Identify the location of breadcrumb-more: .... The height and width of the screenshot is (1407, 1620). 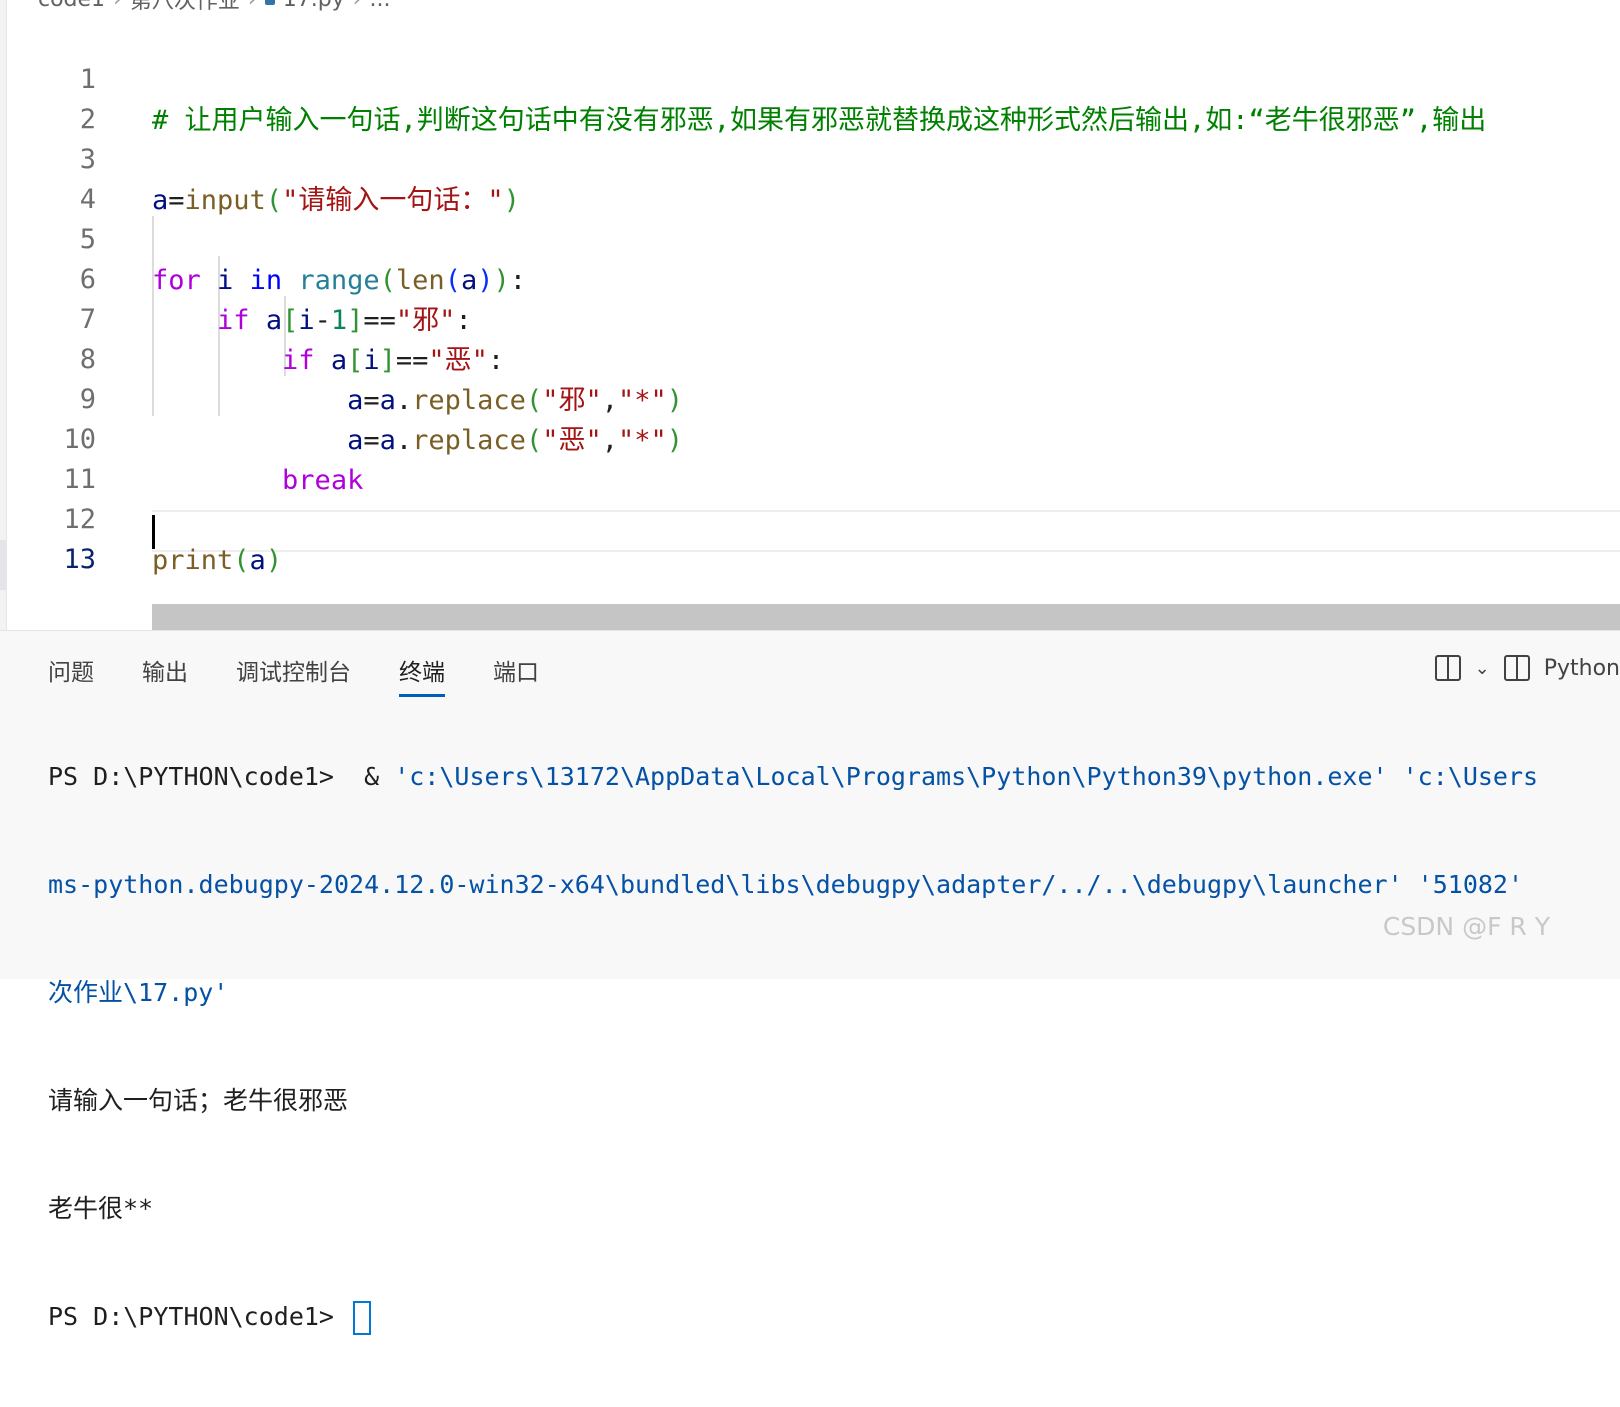
(380, 6).